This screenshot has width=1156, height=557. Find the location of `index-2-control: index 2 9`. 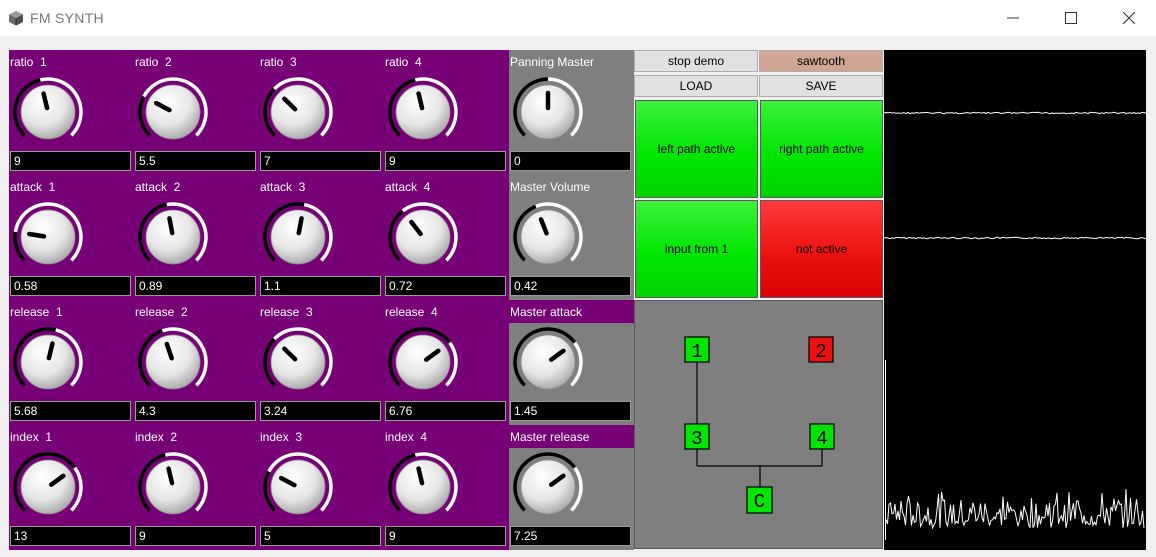

index-2-control: index 2 9 is located at coordinates (196, 487).